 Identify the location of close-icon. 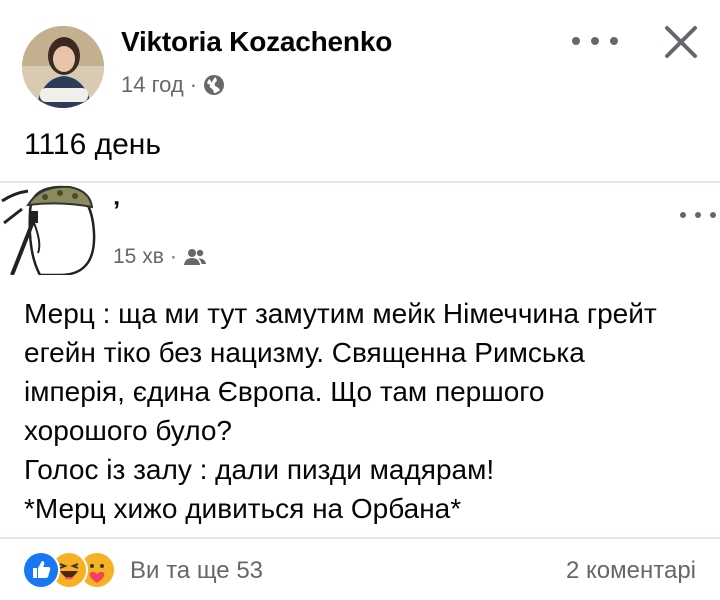
(681, 42).